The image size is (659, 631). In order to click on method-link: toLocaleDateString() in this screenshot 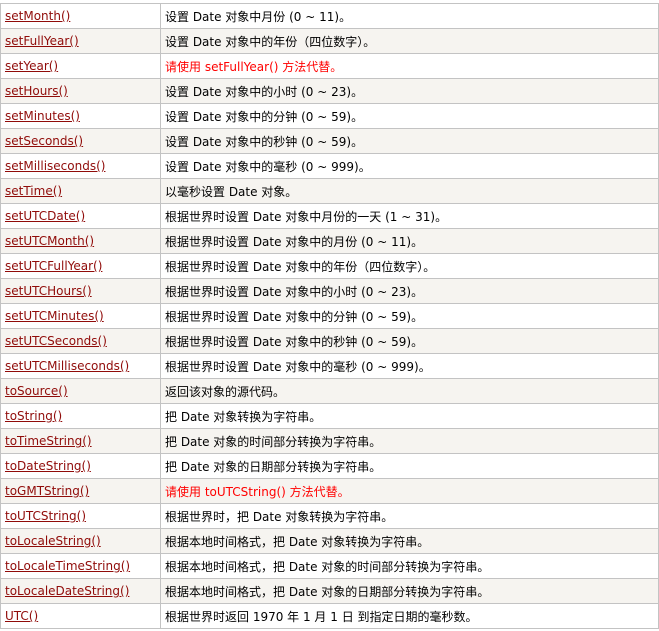, I will do `click(67, 591)`.